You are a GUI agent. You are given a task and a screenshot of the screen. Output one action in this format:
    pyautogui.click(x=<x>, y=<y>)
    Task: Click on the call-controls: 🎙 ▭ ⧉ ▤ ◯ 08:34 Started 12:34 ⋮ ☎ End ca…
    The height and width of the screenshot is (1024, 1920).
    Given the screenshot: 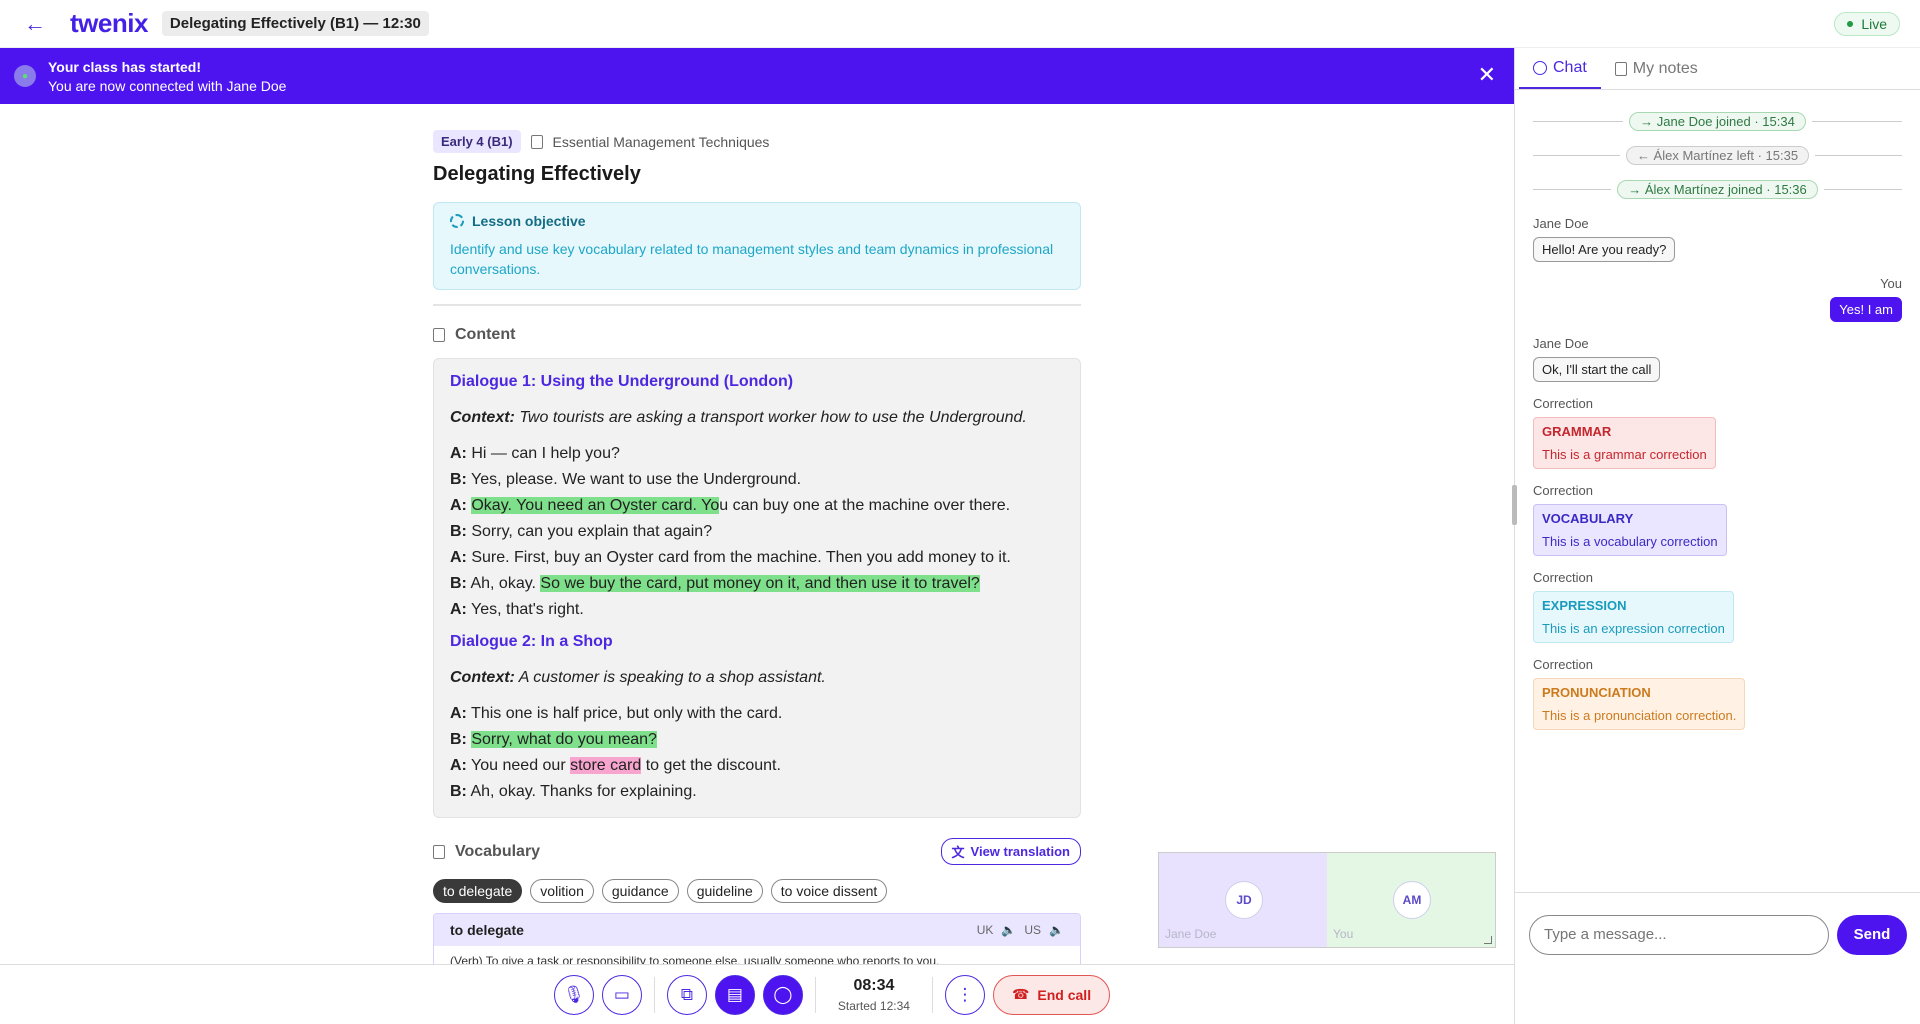 What is the action you would take?
    pyautogui.click(x=757, y=994)
    